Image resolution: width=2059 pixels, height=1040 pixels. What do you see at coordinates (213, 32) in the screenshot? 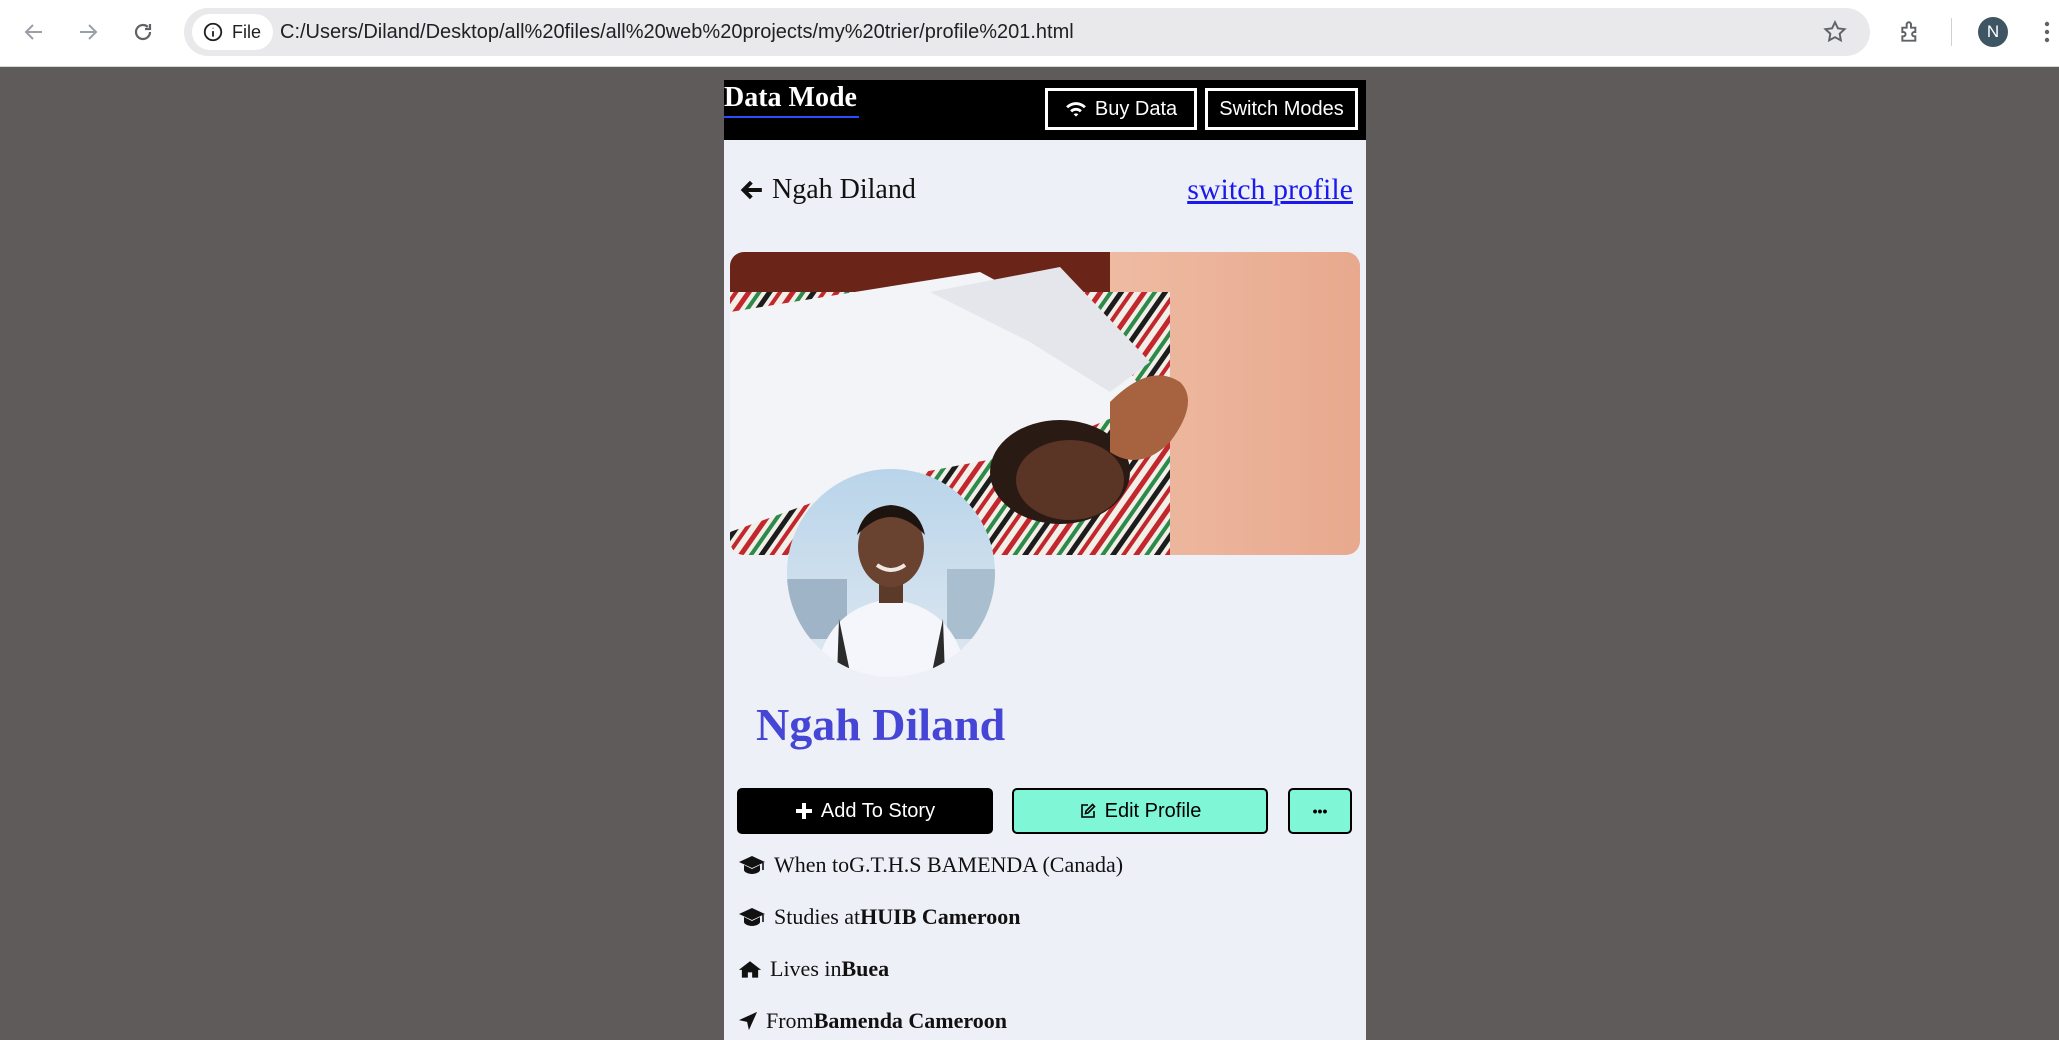
I see `info-icon` at bounding box center [213, 32].